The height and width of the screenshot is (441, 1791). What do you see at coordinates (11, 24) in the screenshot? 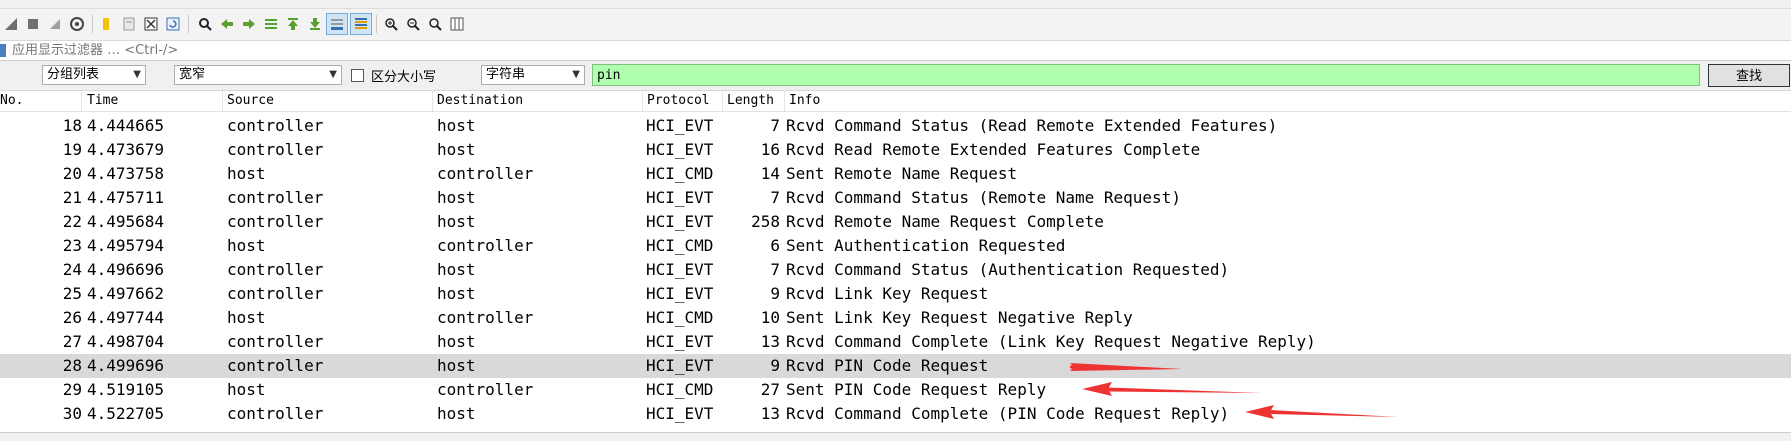
I see `shark-fin-start-icon` at bounding box center [11, 24].